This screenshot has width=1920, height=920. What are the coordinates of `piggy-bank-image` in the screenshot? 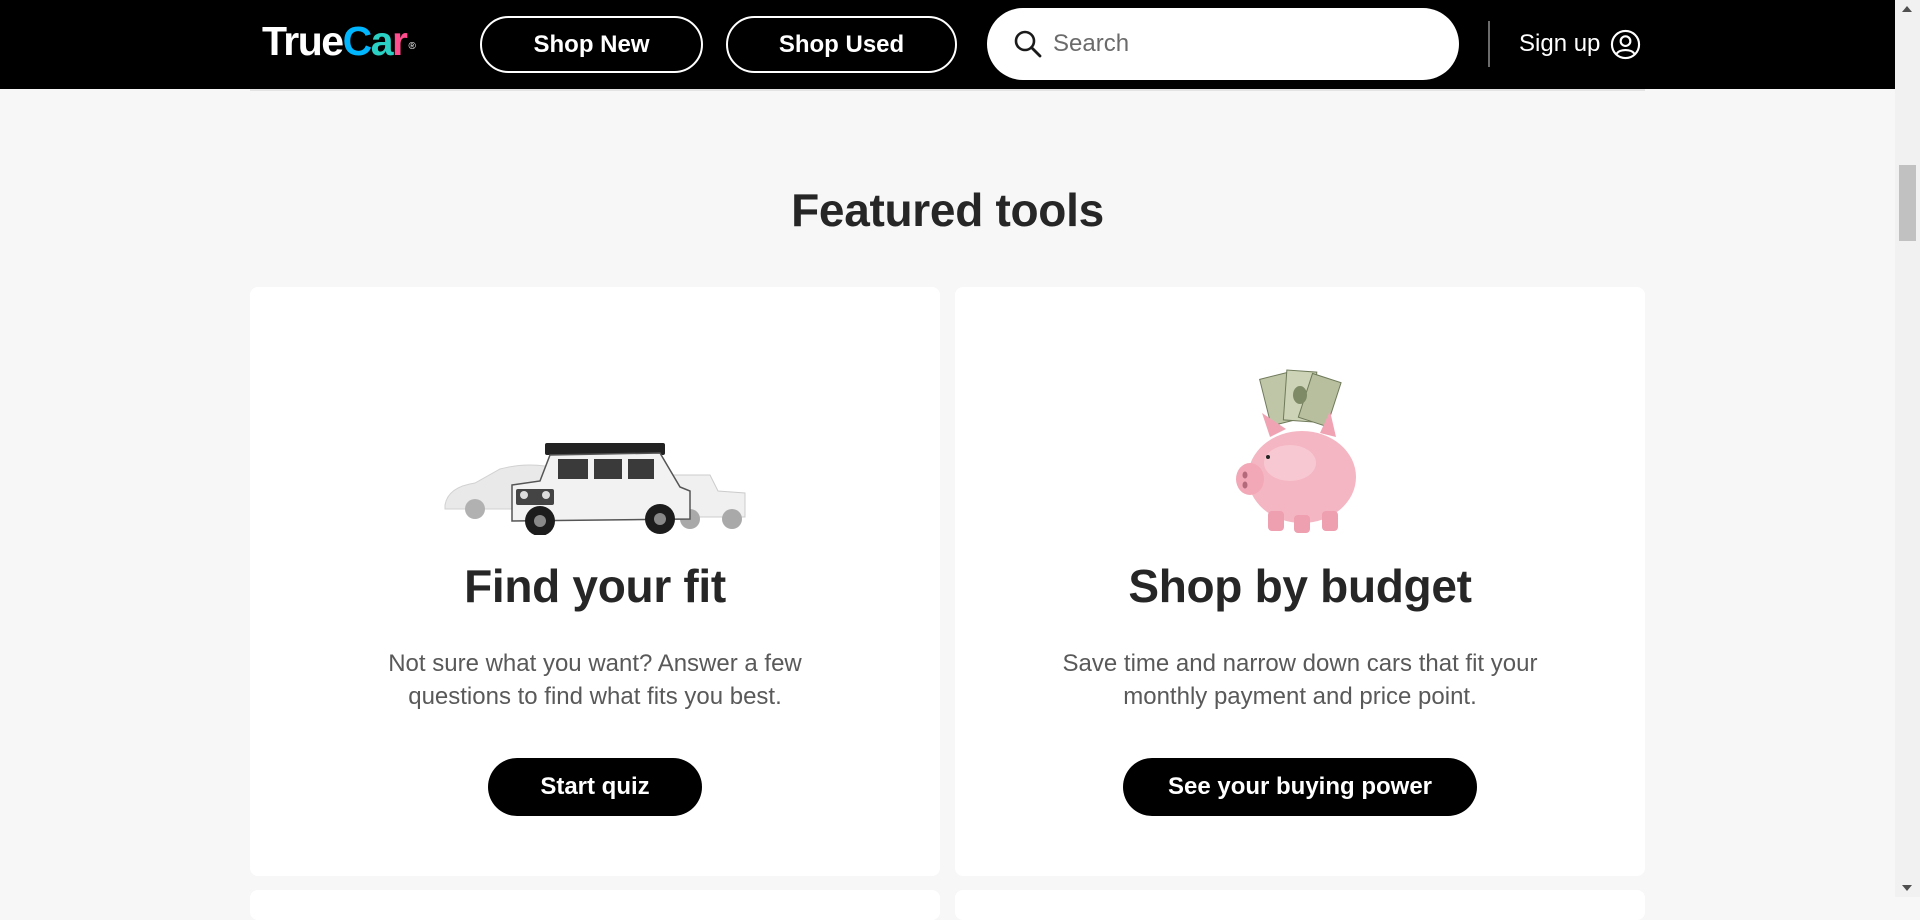 It's located at (1296, 451).